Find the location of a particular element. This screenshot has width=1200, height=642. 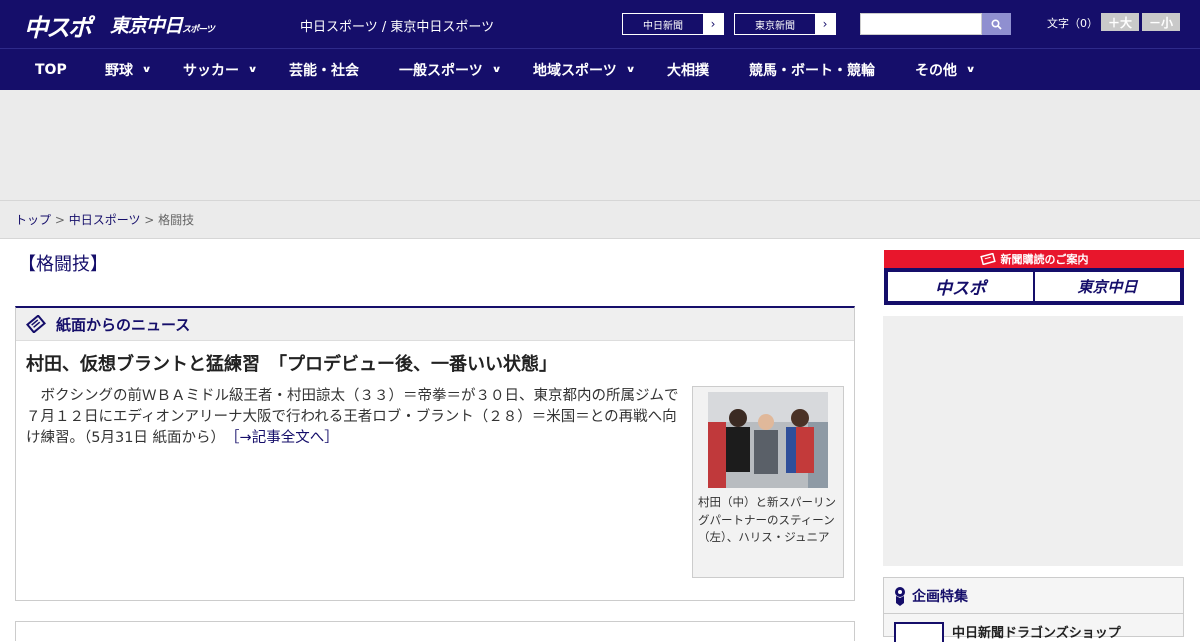

nav-label: その他 is located at coordinates (936, 70).